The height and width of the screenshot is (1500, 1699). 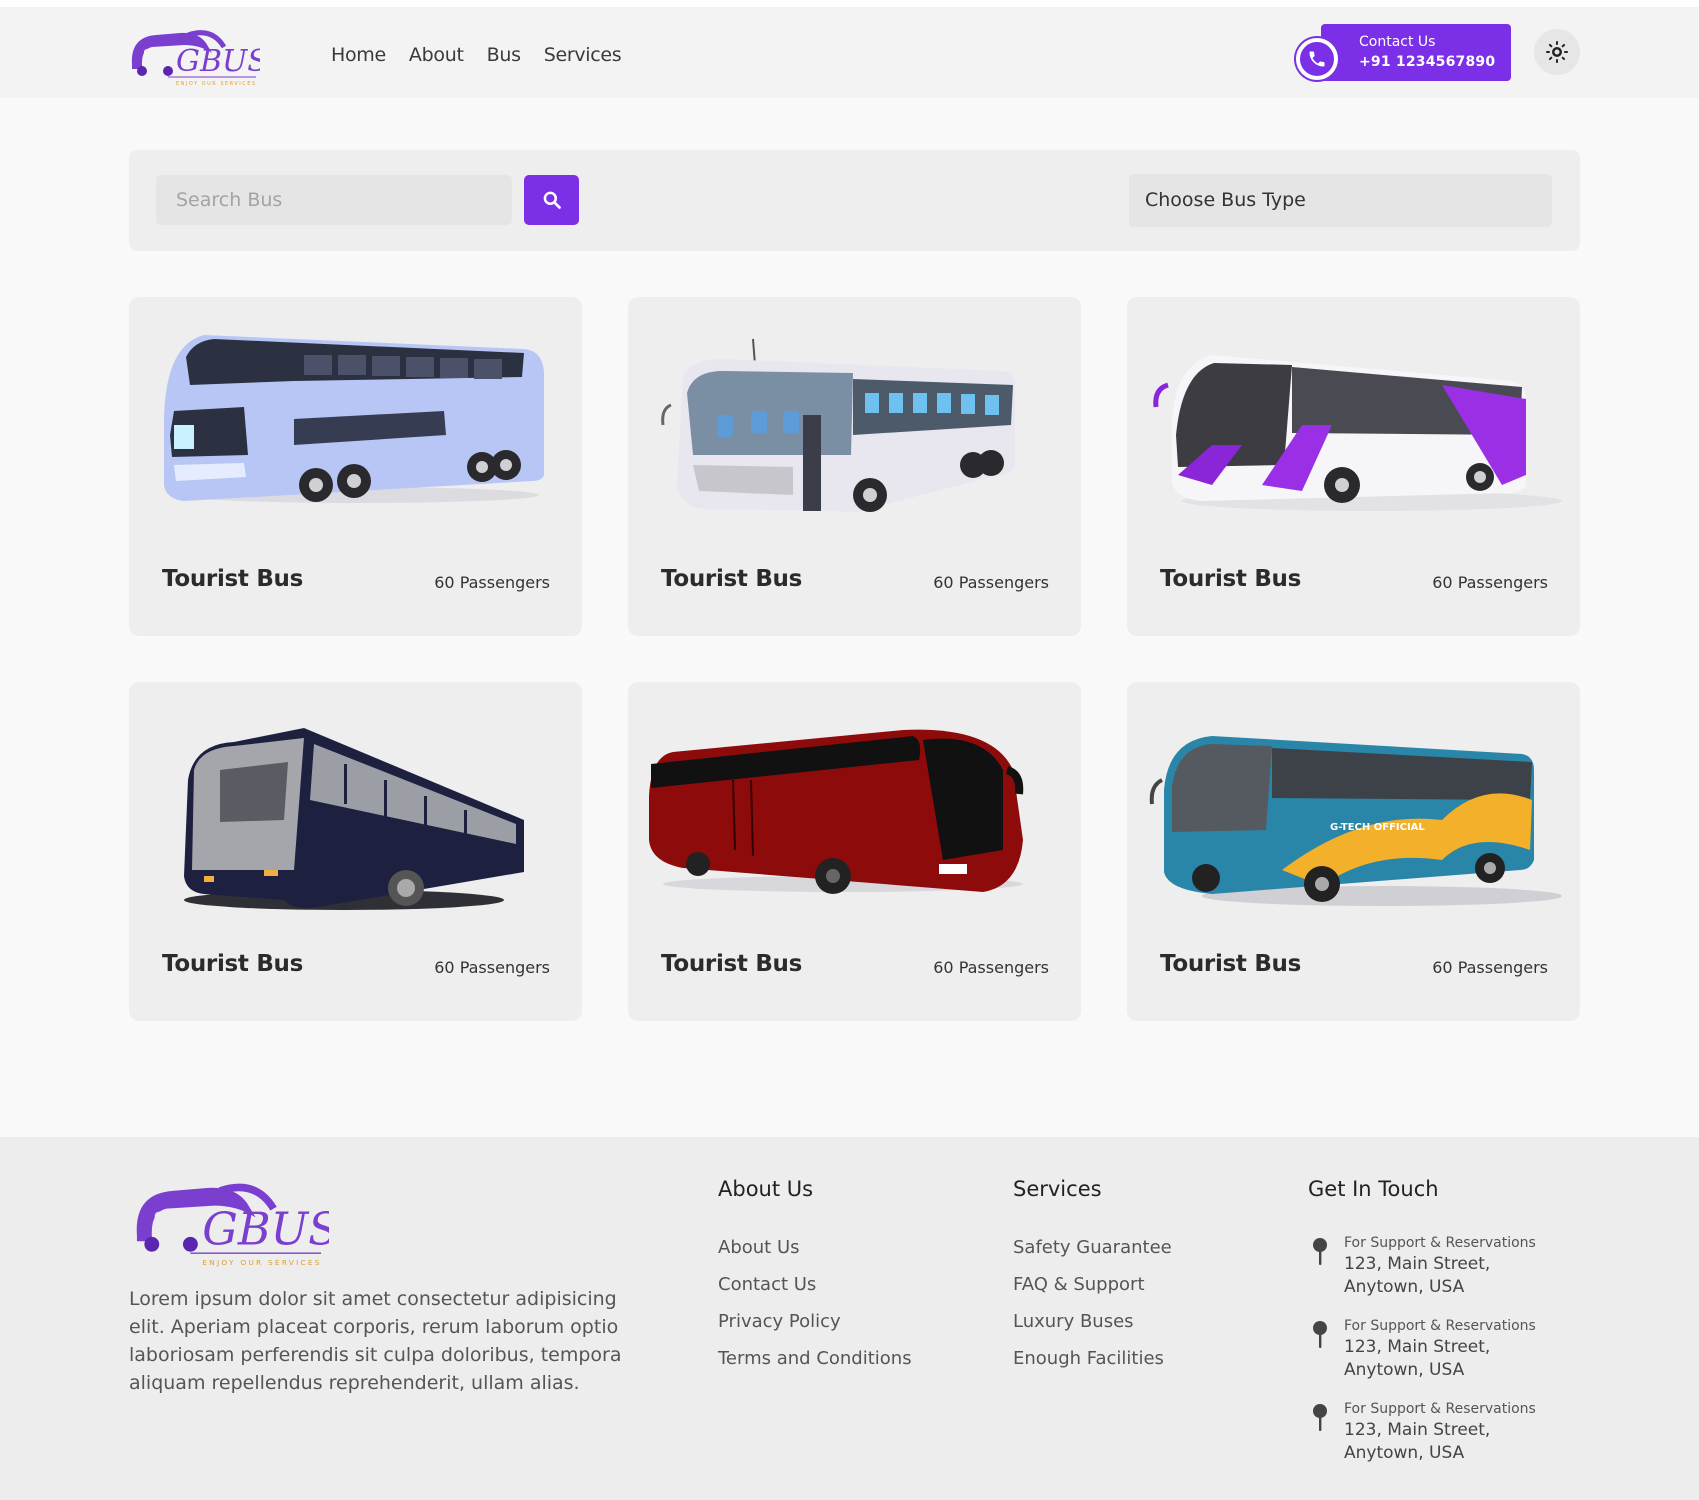 I want to click on search-button, so click(x=551, y=200).